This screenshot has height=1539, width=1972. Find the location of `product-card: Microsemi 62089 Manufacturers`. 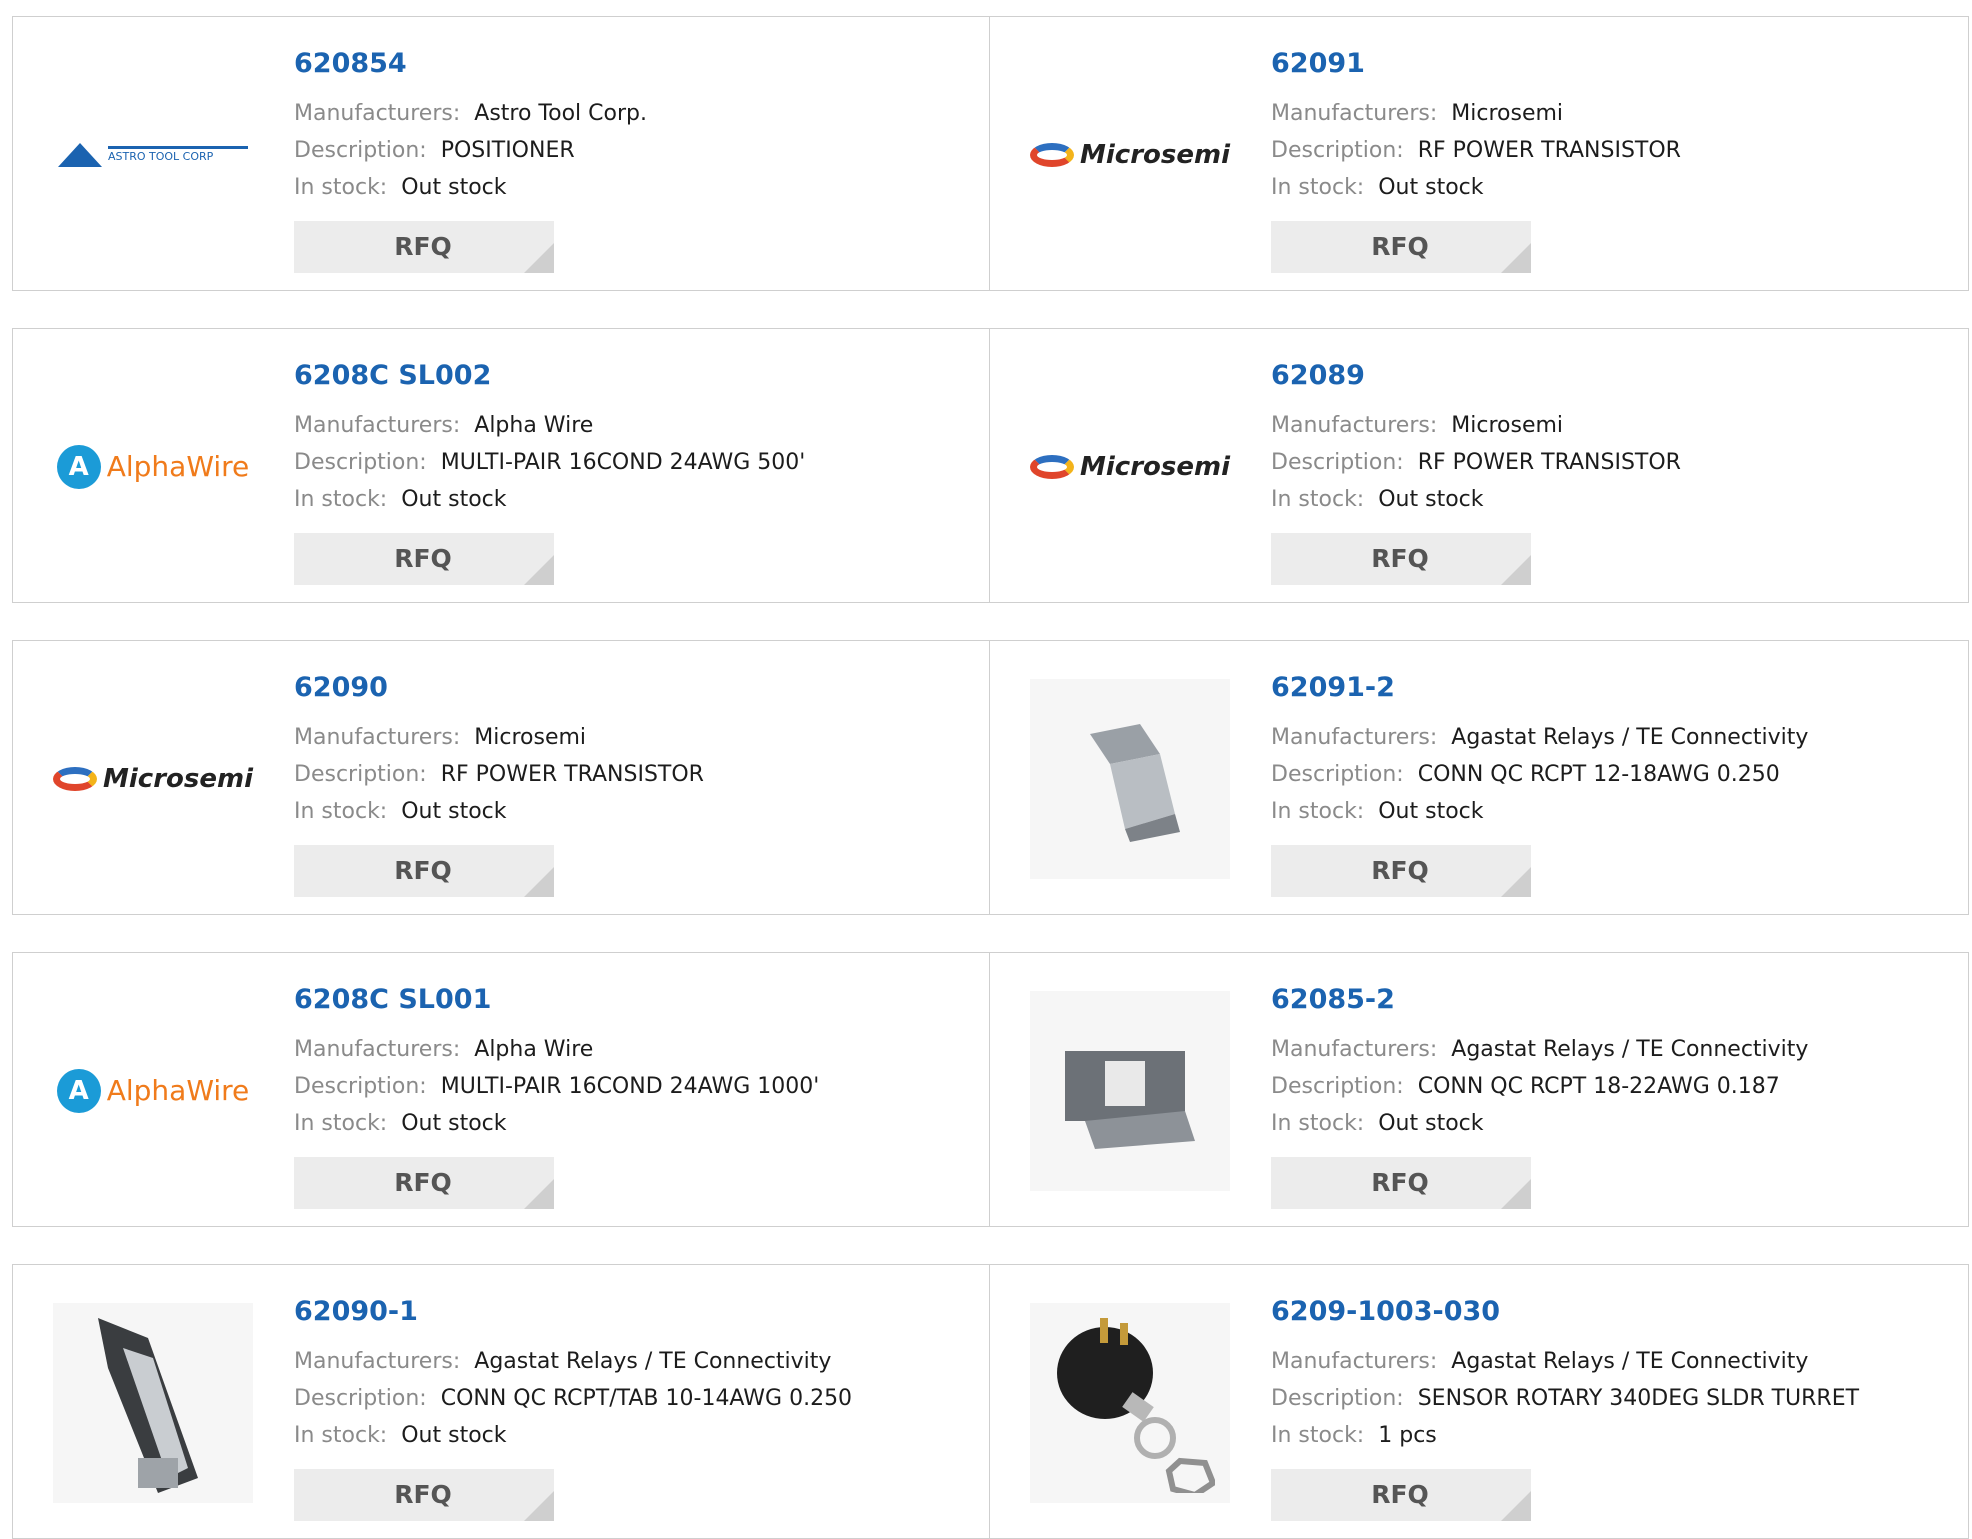

product-card: Microsemi 62089 Manufacturers is located at coordinates (1479, 465).